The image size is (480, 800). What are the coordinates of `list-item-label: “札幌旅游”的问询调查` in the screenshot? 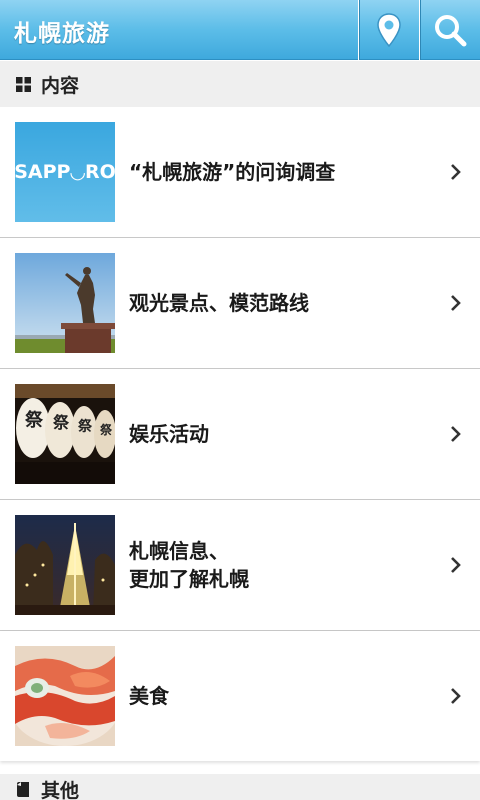 It's located at (232, 172).